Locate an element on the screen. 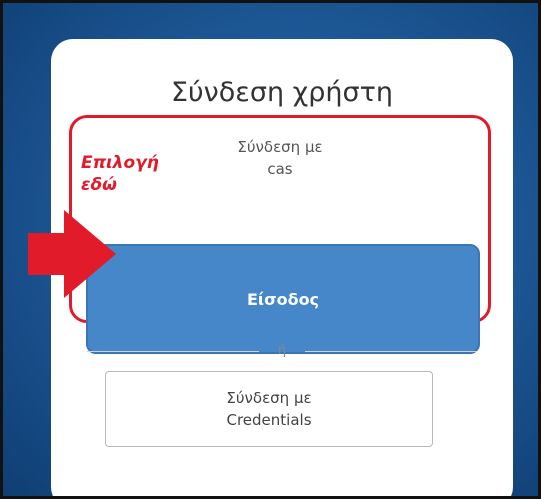  or-divider: ή is located at coordinates (282, 352).